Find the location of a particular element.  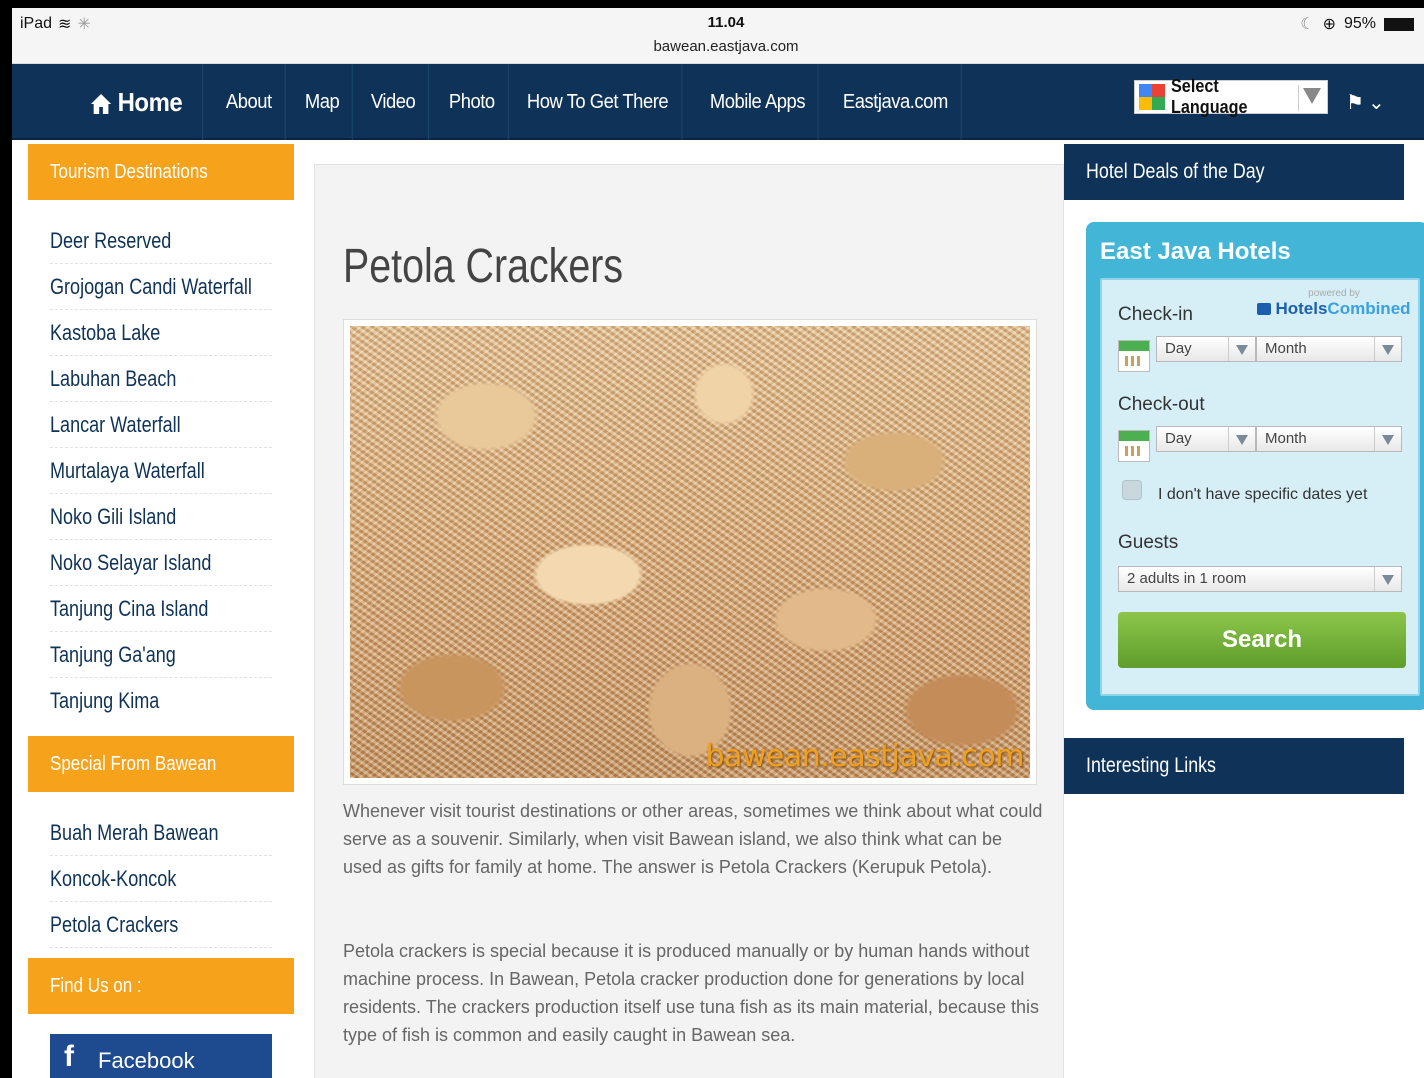

find-us-header-label: Find Us on : is located at coordinates (96, 985).